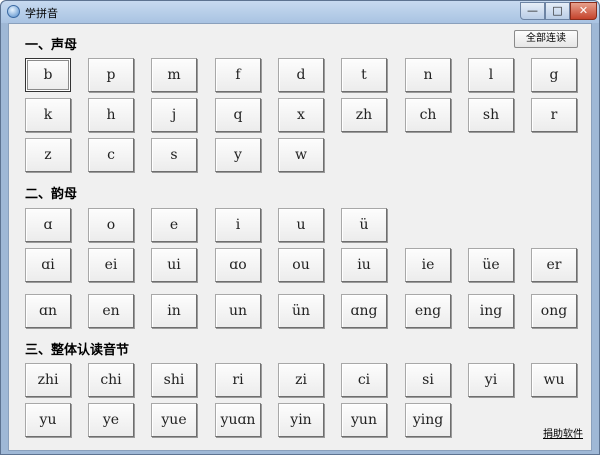  What do you see at coordinates (238, 420) in the screenshot?
I see `pinyin-syllable-button: yuɑn` at bounding box center [238, 420].